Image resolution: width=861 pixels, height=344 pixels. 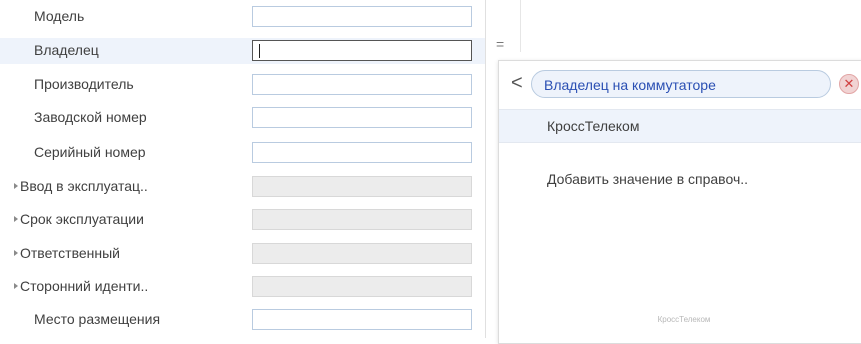 I want to click on responsible-label: Ответственный, so click(x=70, y=253).